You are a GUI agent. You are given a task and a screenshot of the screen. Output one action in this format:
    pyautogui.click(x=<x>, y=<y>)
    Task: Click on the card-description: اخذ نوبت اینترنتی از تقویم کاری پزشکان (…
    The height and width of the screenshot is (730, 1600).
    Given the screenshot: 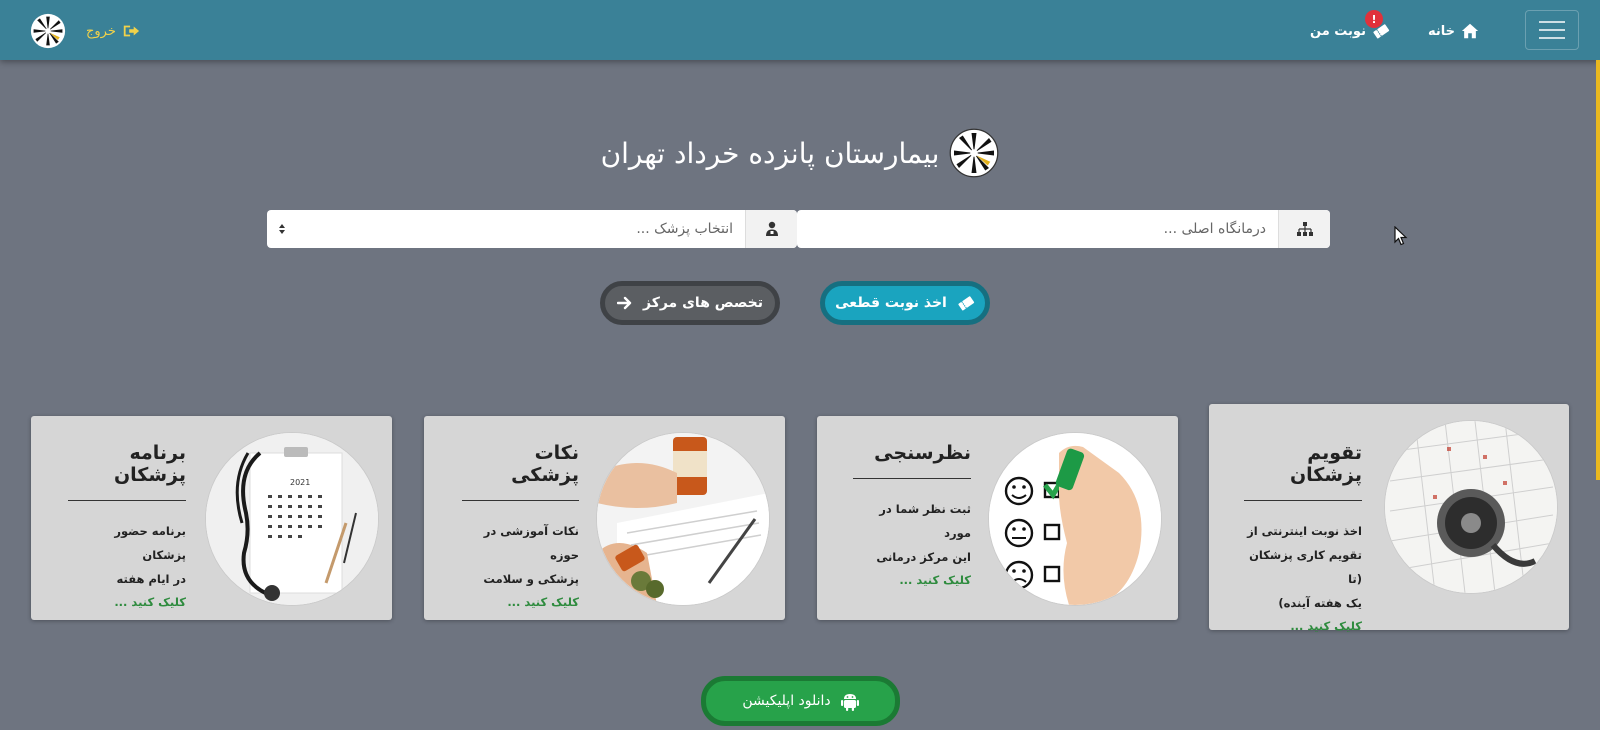 What is the action you would take?
    pyautogui.click(x=1303, y=567)
    